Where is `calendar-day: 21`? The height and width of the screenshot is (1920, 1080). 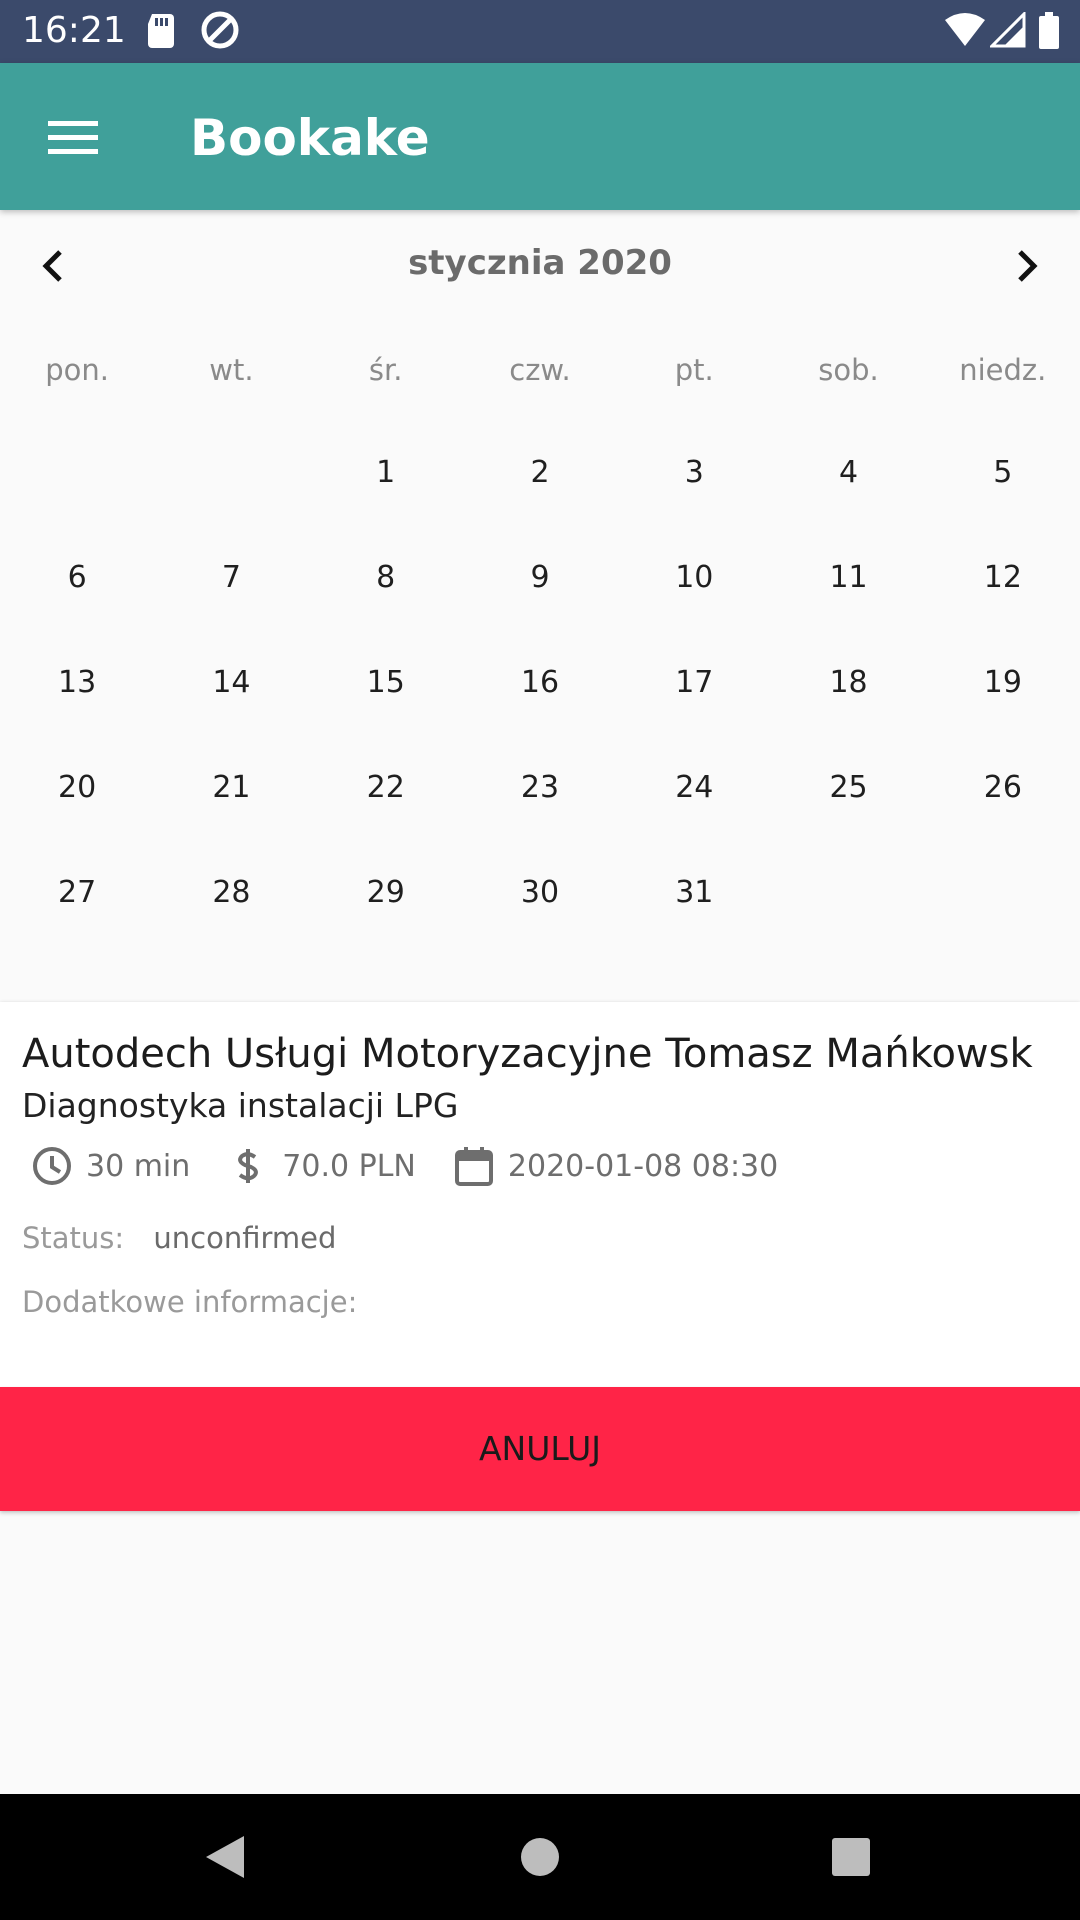 calendar-day: 21 is located at coordinates (231, 787).